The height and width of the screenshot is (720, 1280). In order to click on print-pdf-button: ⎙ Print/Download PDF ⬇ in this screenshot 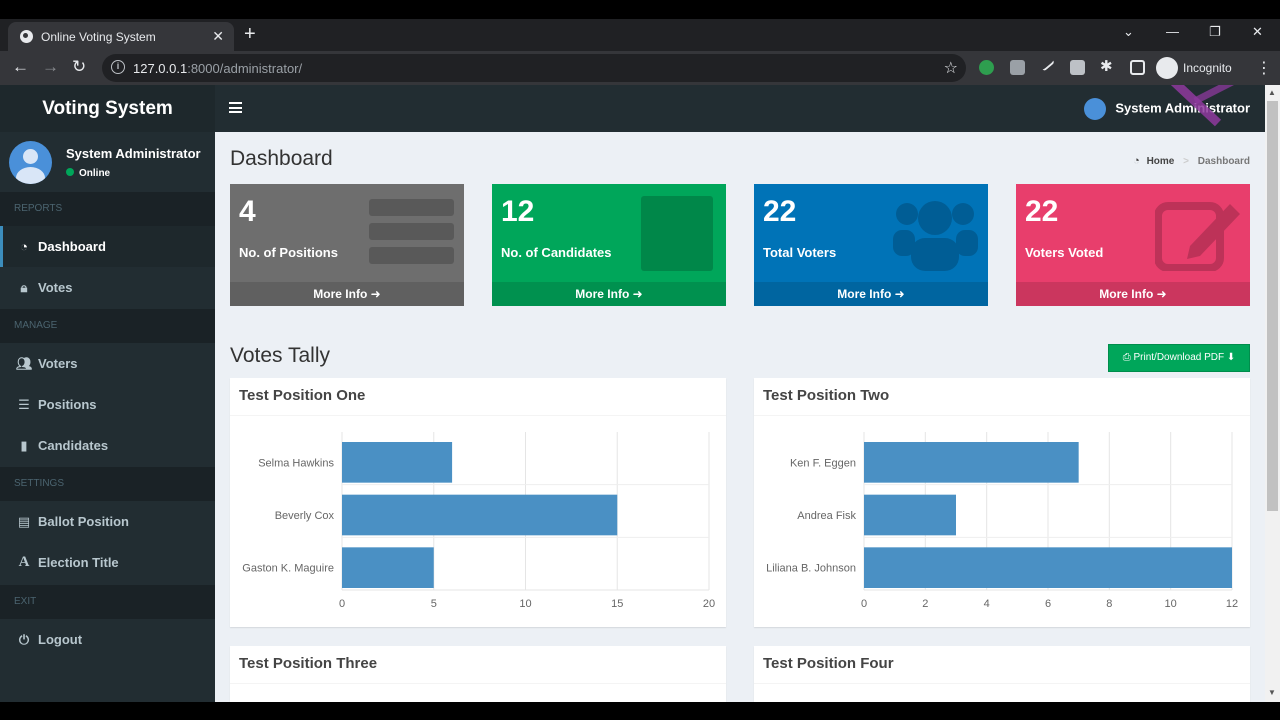, I will do `click(1179, 358)`.